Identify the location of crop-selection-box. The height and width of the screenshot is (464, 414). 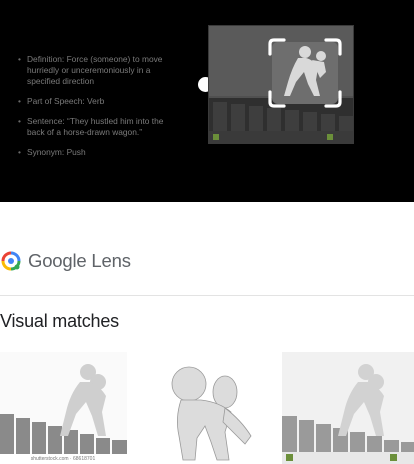
(305, 73).